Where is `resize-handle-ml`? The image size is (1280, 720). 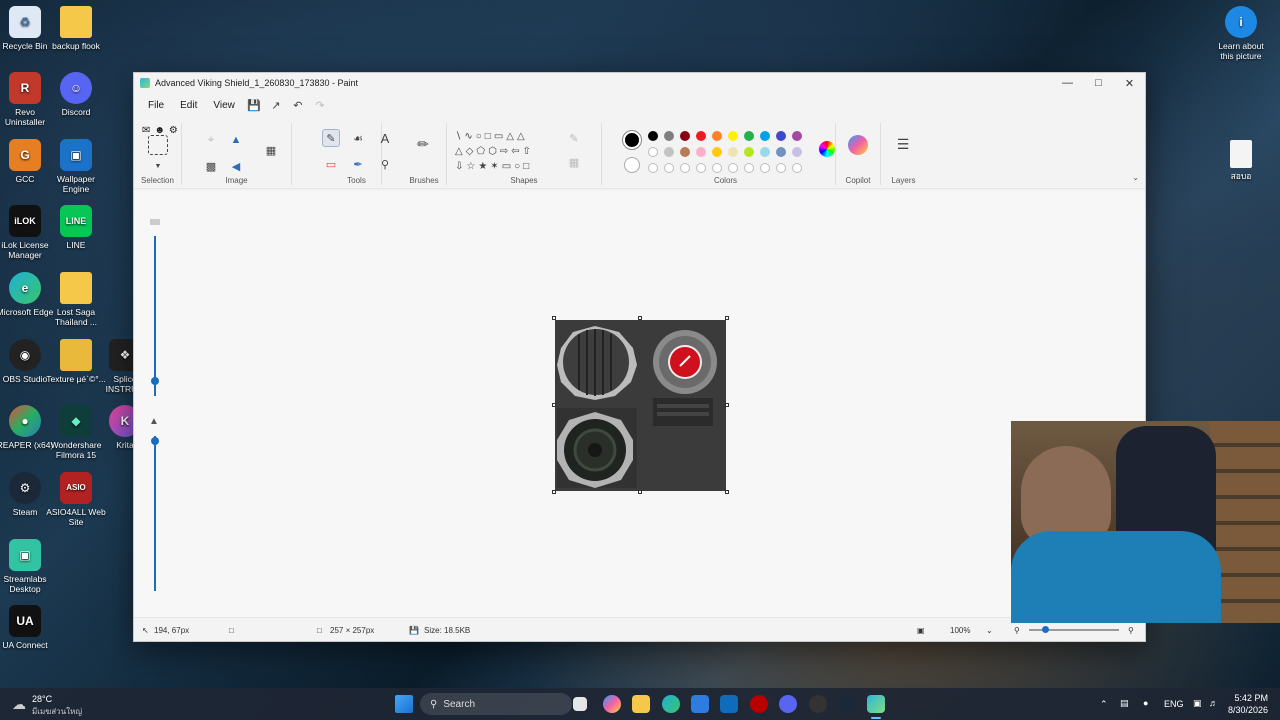
resize-handle-ml is located at coordinates (554, 405).